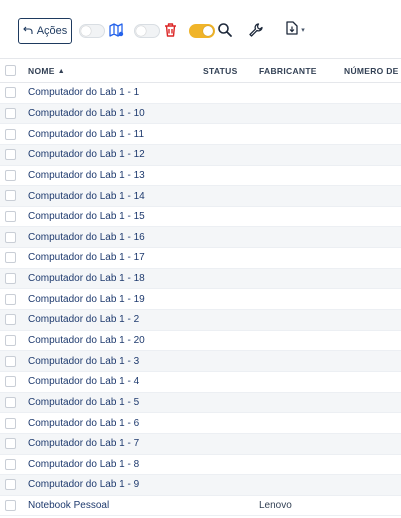 The height and width of the screenshot is (518, 401). I want to click on column-header-nome: NOME ▲, so click(113, 71).